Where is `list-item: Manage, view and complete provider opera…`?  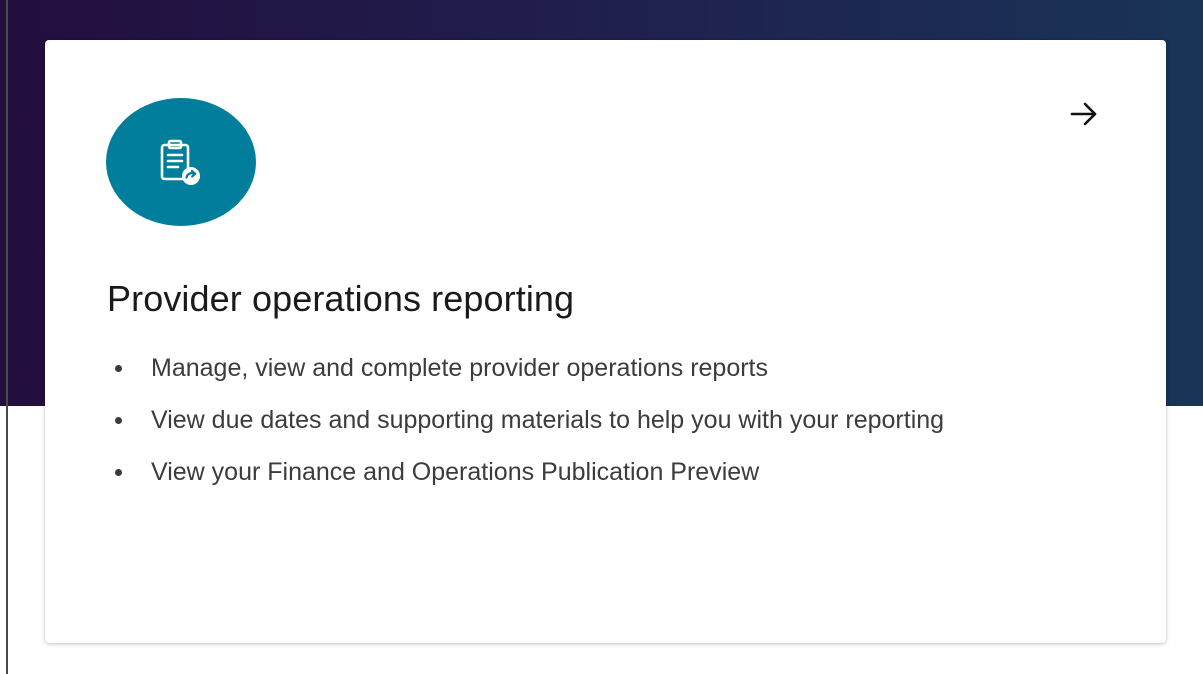
list-item: Manage, view and complete provider opera… is located at coordinates (607, 368).